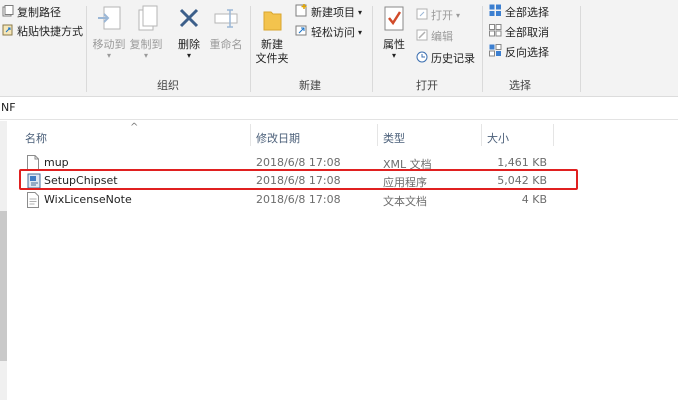 Image resolution: width=678 pixels, height=400 pixels. Describe the element at coordinates (527, 32) in the screenshot. I see `select-none-label: 全部取消` at that location.